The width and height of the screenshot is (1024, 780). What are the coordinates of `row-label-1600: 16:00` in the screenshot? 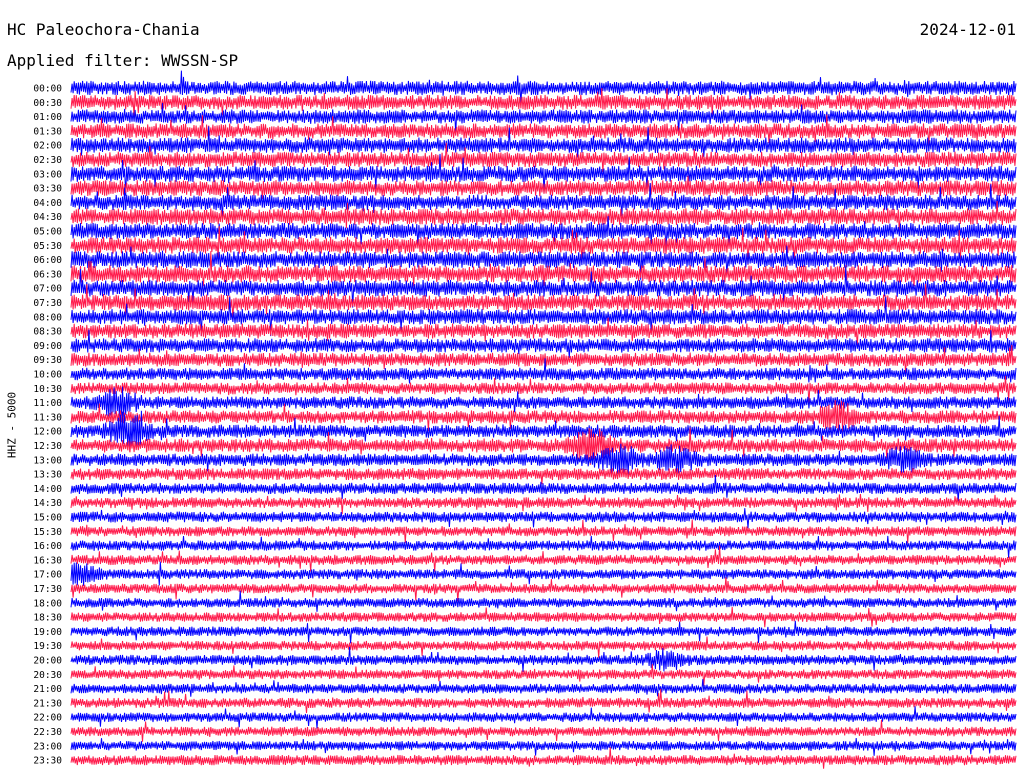 It's located at (47, 546).